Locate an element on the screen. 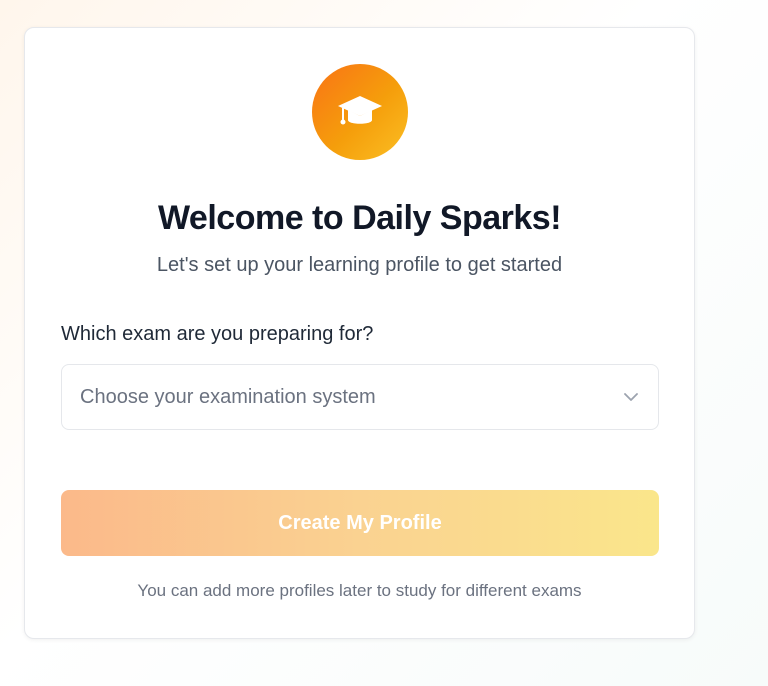  chevron-down-icon is located at coordinates (631, 397).